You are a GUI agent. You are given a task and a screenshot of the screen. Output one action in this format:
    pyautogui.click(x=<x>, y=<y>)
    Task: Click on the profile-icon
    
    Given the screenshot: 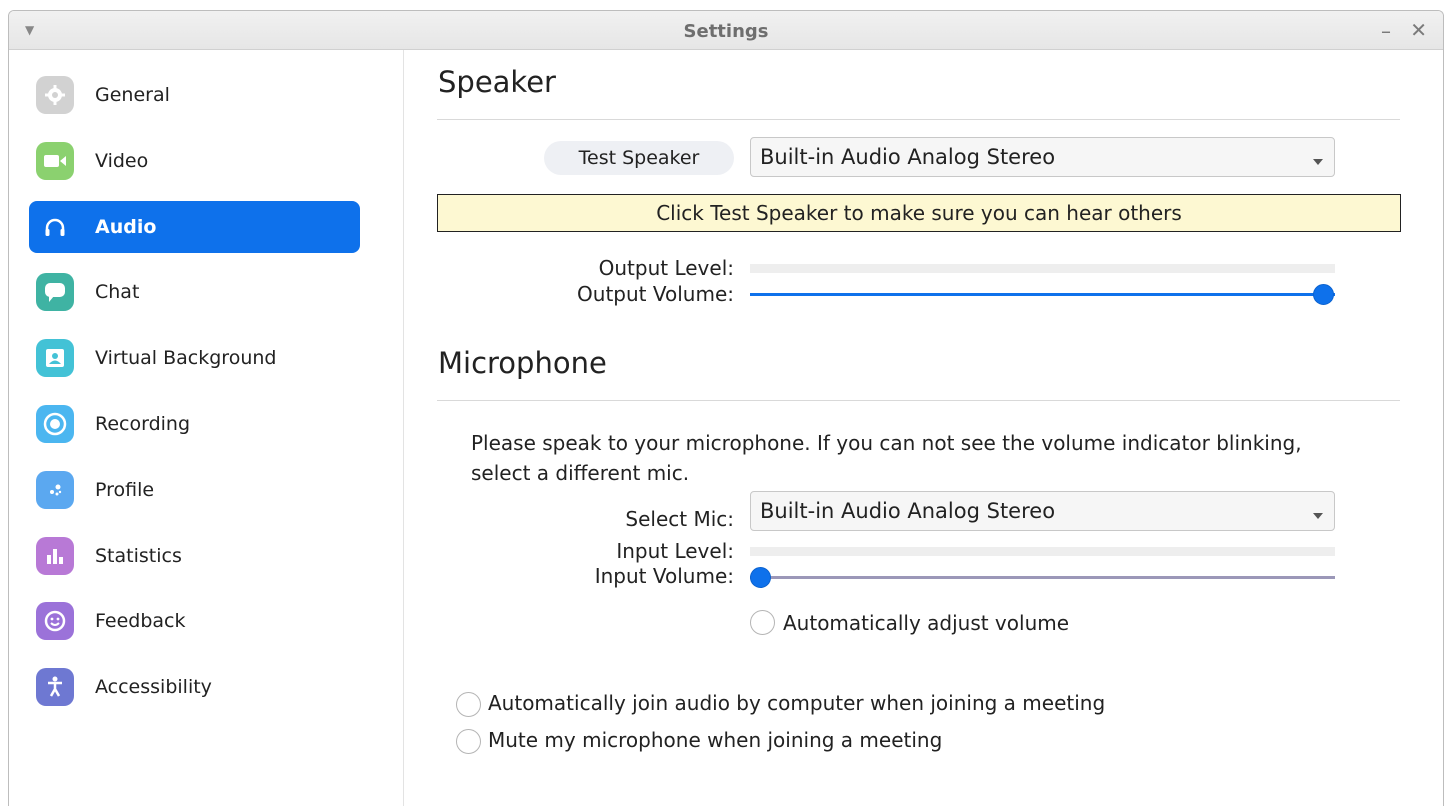 What is the action you would take?
    pyautogui.click(x=55, y=490)
    